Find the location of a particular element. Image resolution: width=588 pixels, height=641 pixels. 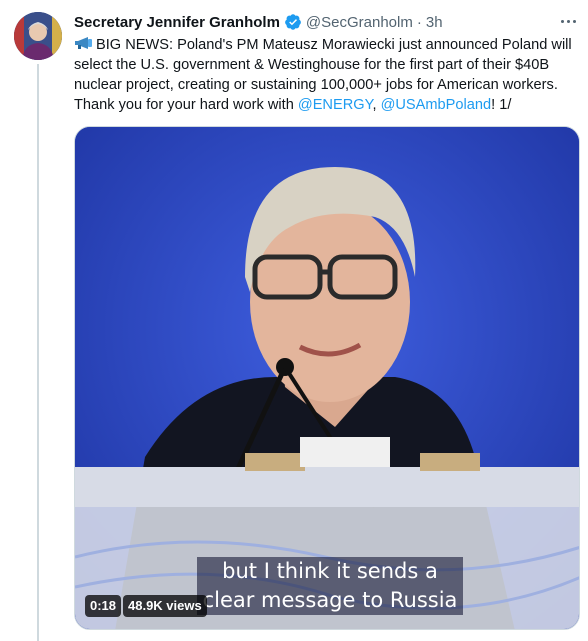

avatar is located at coordinates (38, 36).